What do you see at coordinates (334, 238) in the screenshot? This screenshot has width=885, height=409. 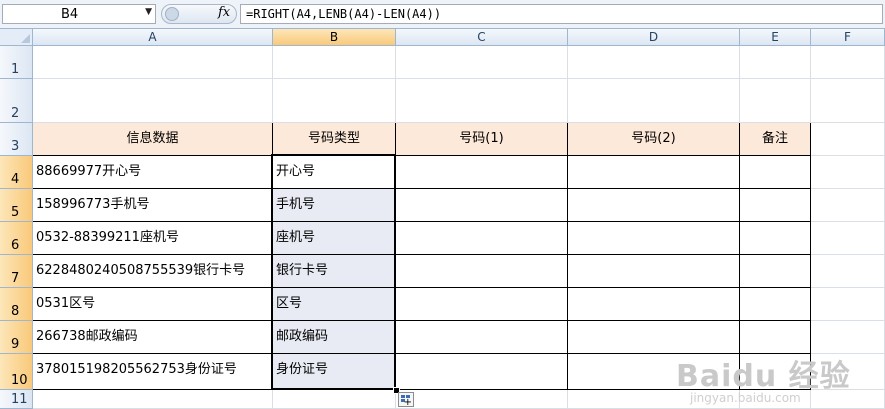 I see `table-cell: 座机号` at bounding box center [334, 238].